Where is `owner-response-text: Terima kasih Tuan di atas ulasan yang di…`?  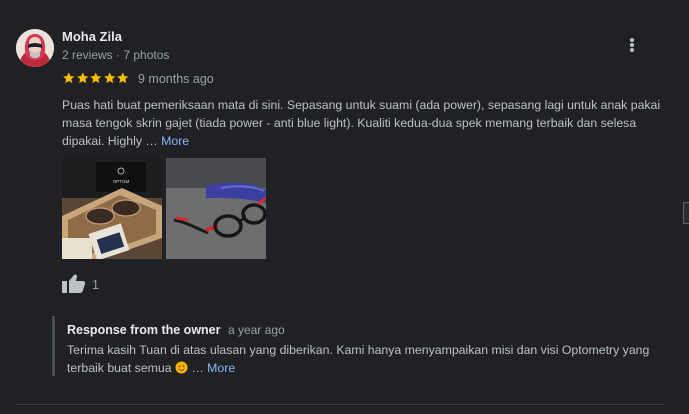 owner-response-text: Terima kasih Tuan di atas ulasan yang di… is located at coordinates (365, 359).